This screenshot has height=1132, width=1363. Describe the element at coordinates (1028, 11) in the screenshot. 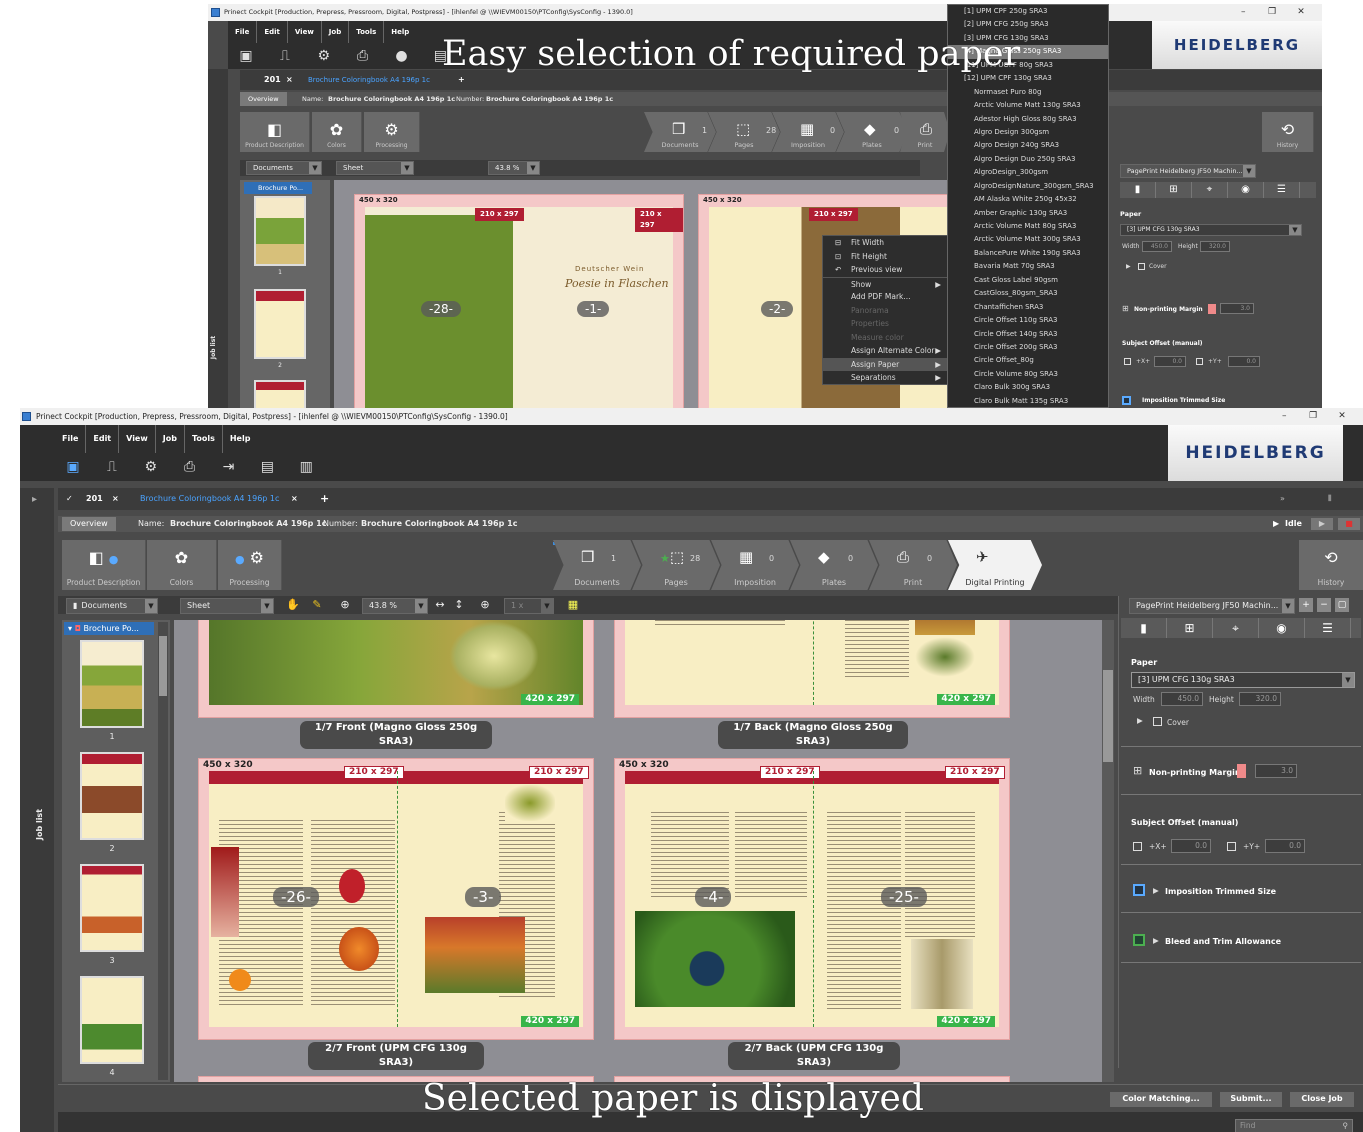

I see `paper-option: [1] UPM CPF 250g SRA3` at that location.